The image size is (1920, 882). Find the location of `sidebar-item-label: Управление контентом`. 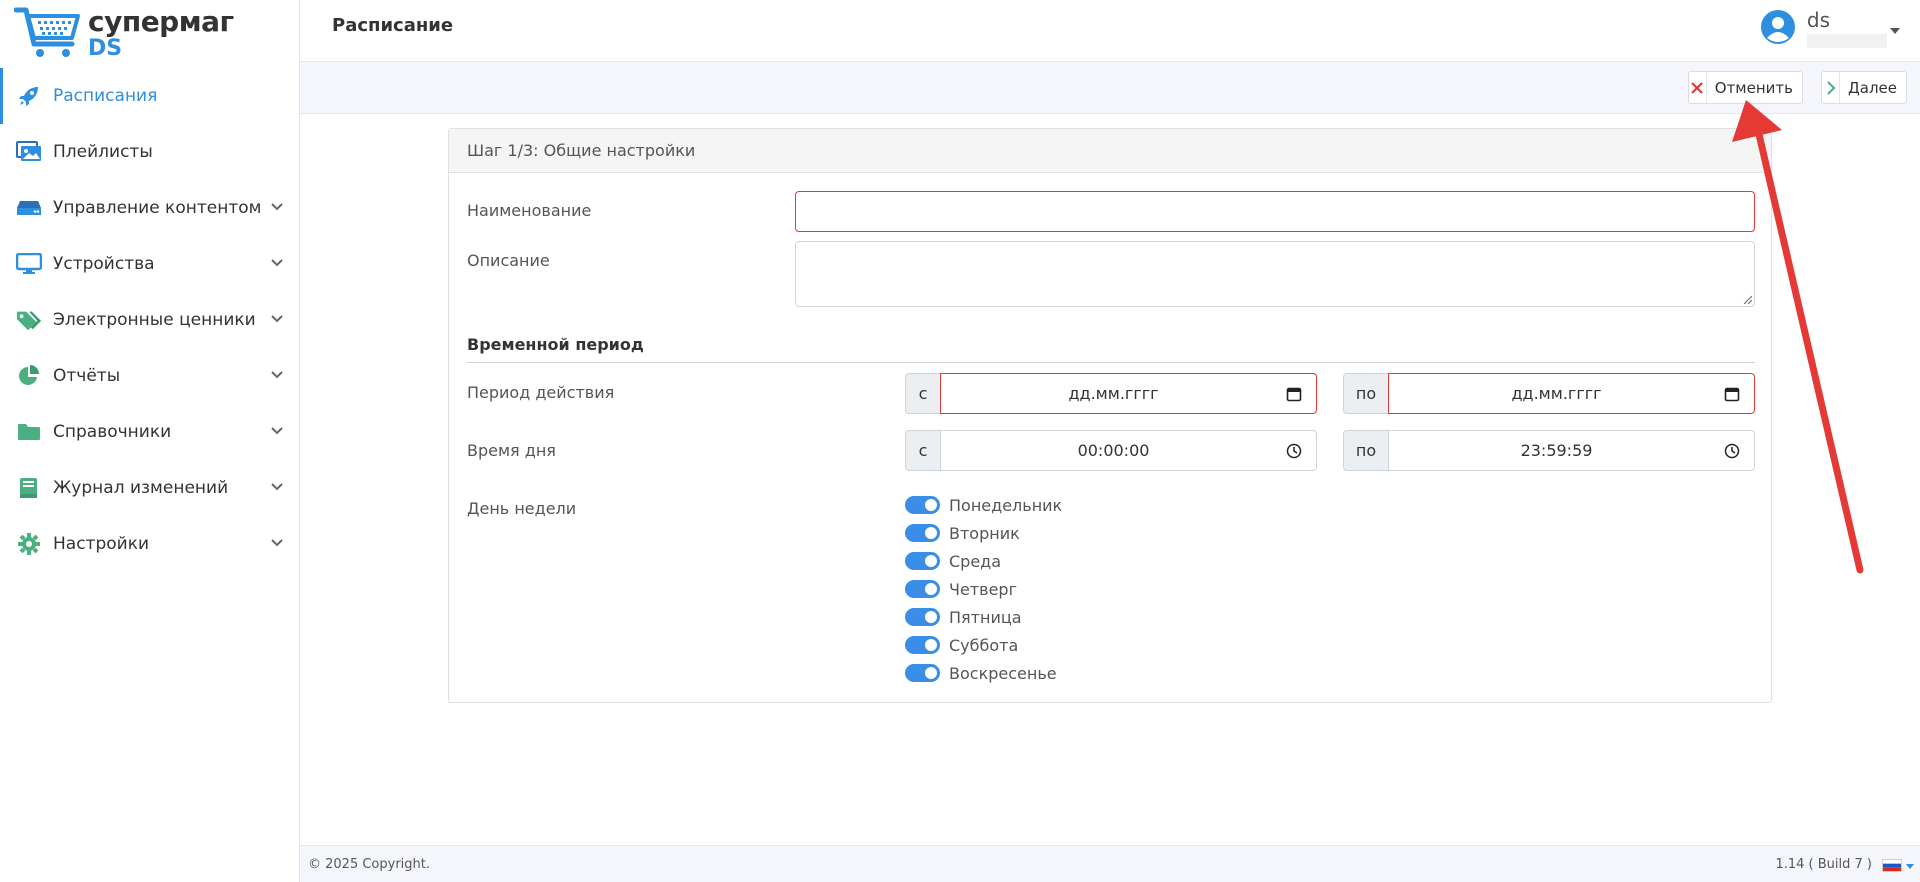

sidebar-item-label: Управление контентом is located at coordinates (157, 208).